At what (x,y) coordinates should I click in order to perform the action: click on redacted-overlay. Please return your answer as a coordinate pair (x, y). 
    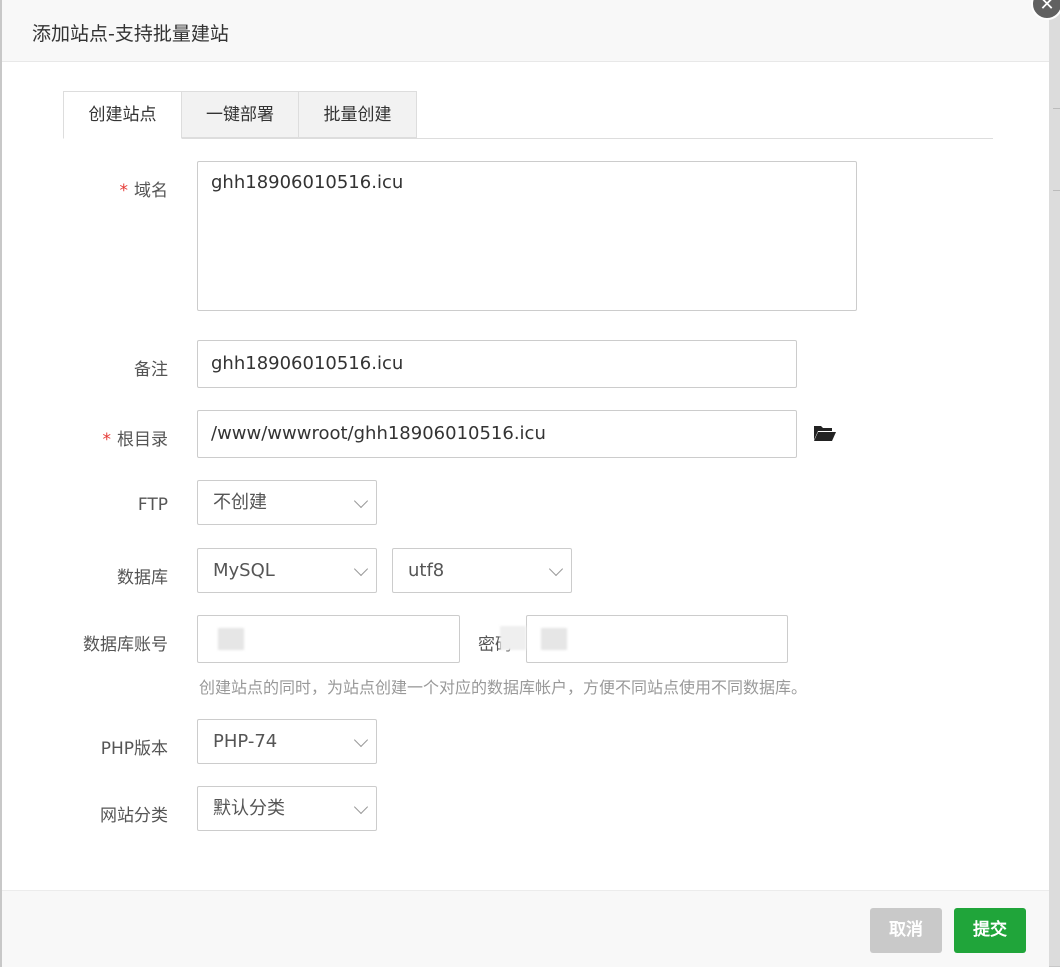
    Looking at the image, I should click on (513, 638).